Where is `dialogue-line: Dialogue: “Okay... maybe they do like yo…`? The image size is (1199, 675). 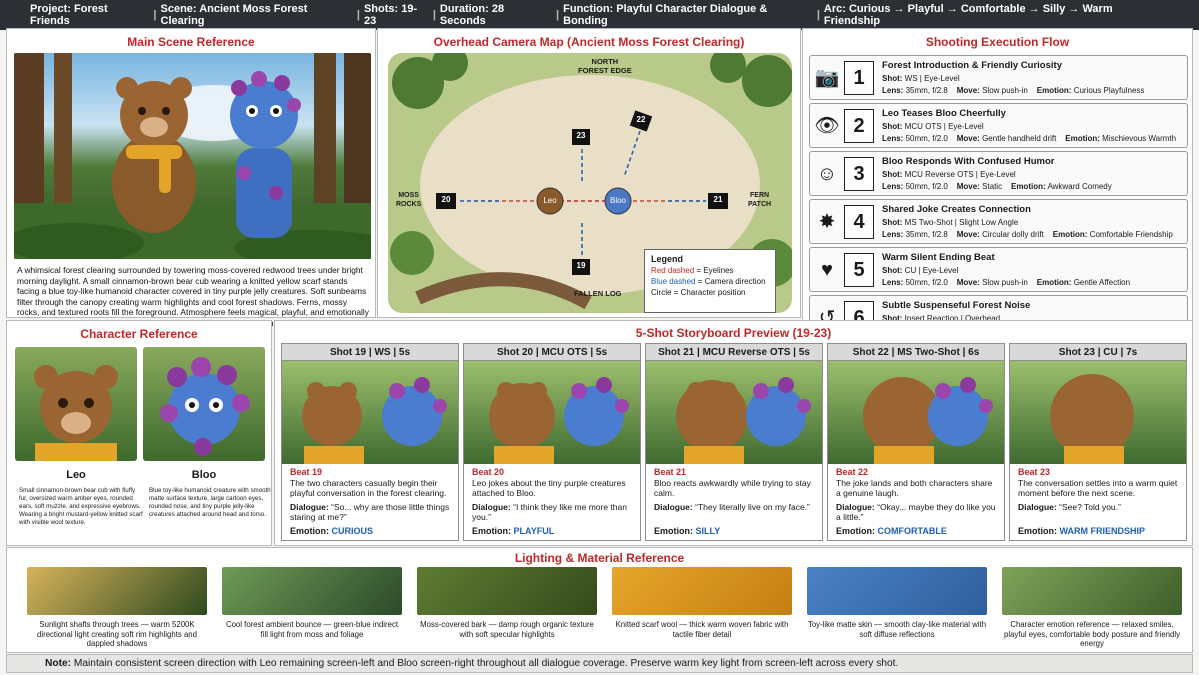
dialogue-line: Dialogue: “Okay... maybe they do like yo… is located at coordinates (916, 512).